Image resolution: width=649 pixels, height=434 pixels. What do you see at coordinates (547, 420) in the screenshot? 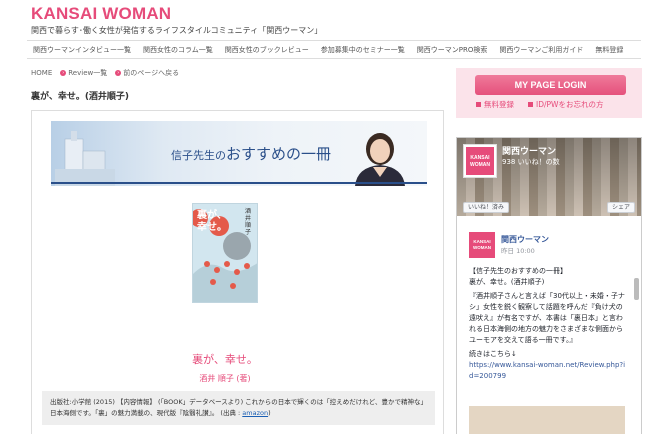
I see `post-image` at bounding box center [547, 420].